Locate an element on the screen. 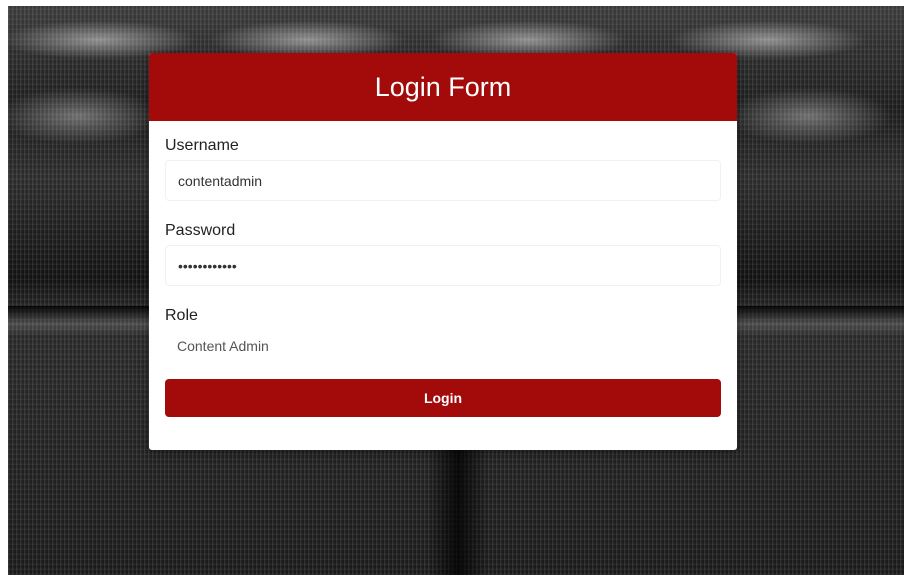 This screenshot has height=575, width=904. form-title: Login Form is located at coordinates (443, 86).